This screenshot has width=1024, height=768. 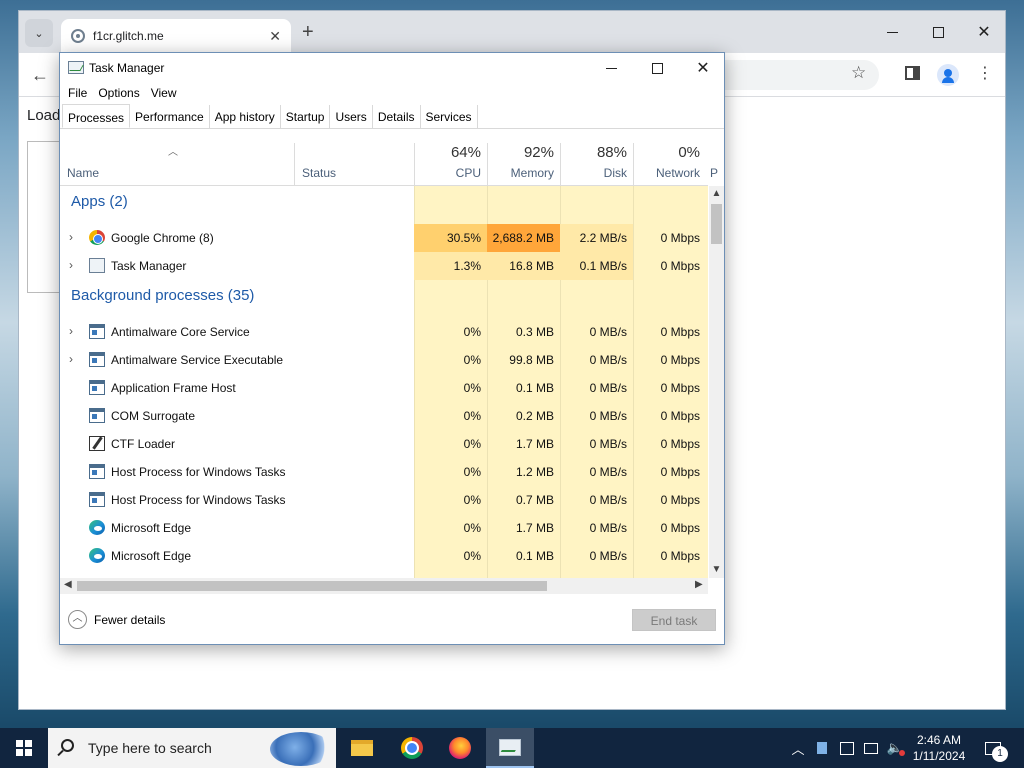 I want to click on start-button, so click(x=24, y=748).